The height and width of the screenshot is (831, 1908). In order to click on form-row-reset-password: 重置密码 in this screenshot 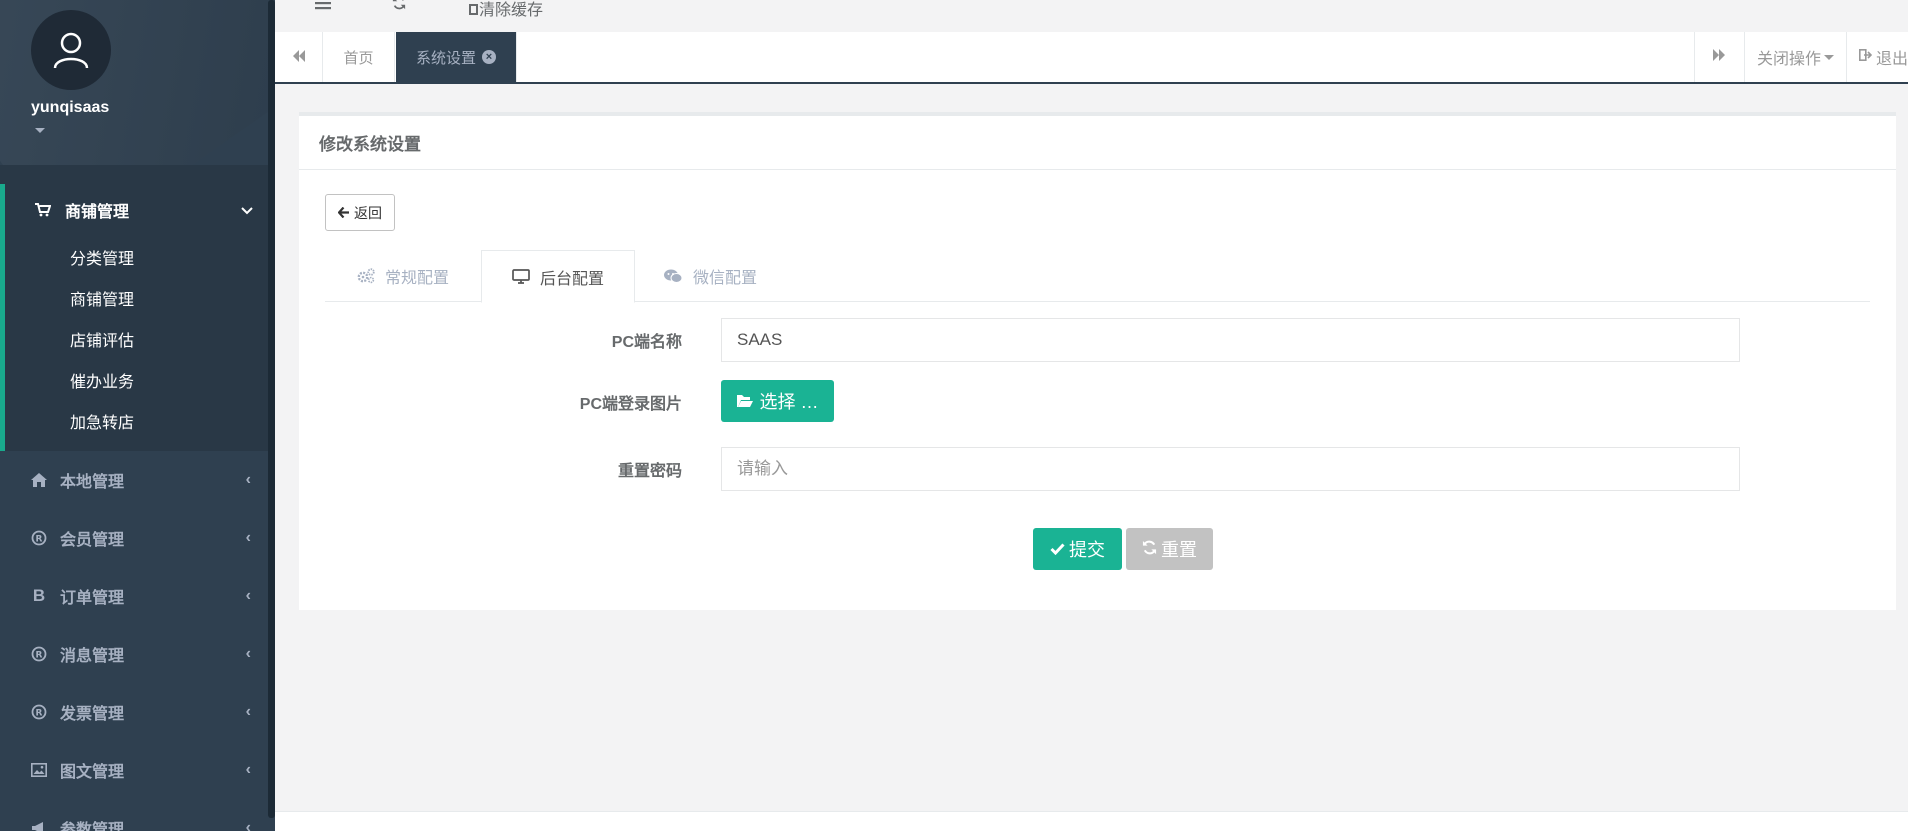, I will do `click(1097, 469)`.